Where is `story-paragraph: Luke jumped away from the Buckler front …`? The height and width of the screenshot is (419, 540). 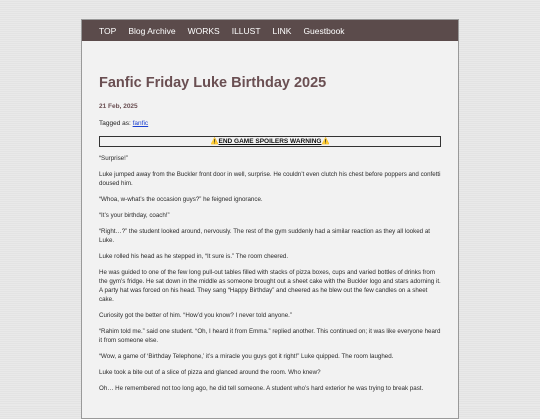
story-paragraph: Luke jumped away from the Buckler front … is located at coordinates (270, 179).